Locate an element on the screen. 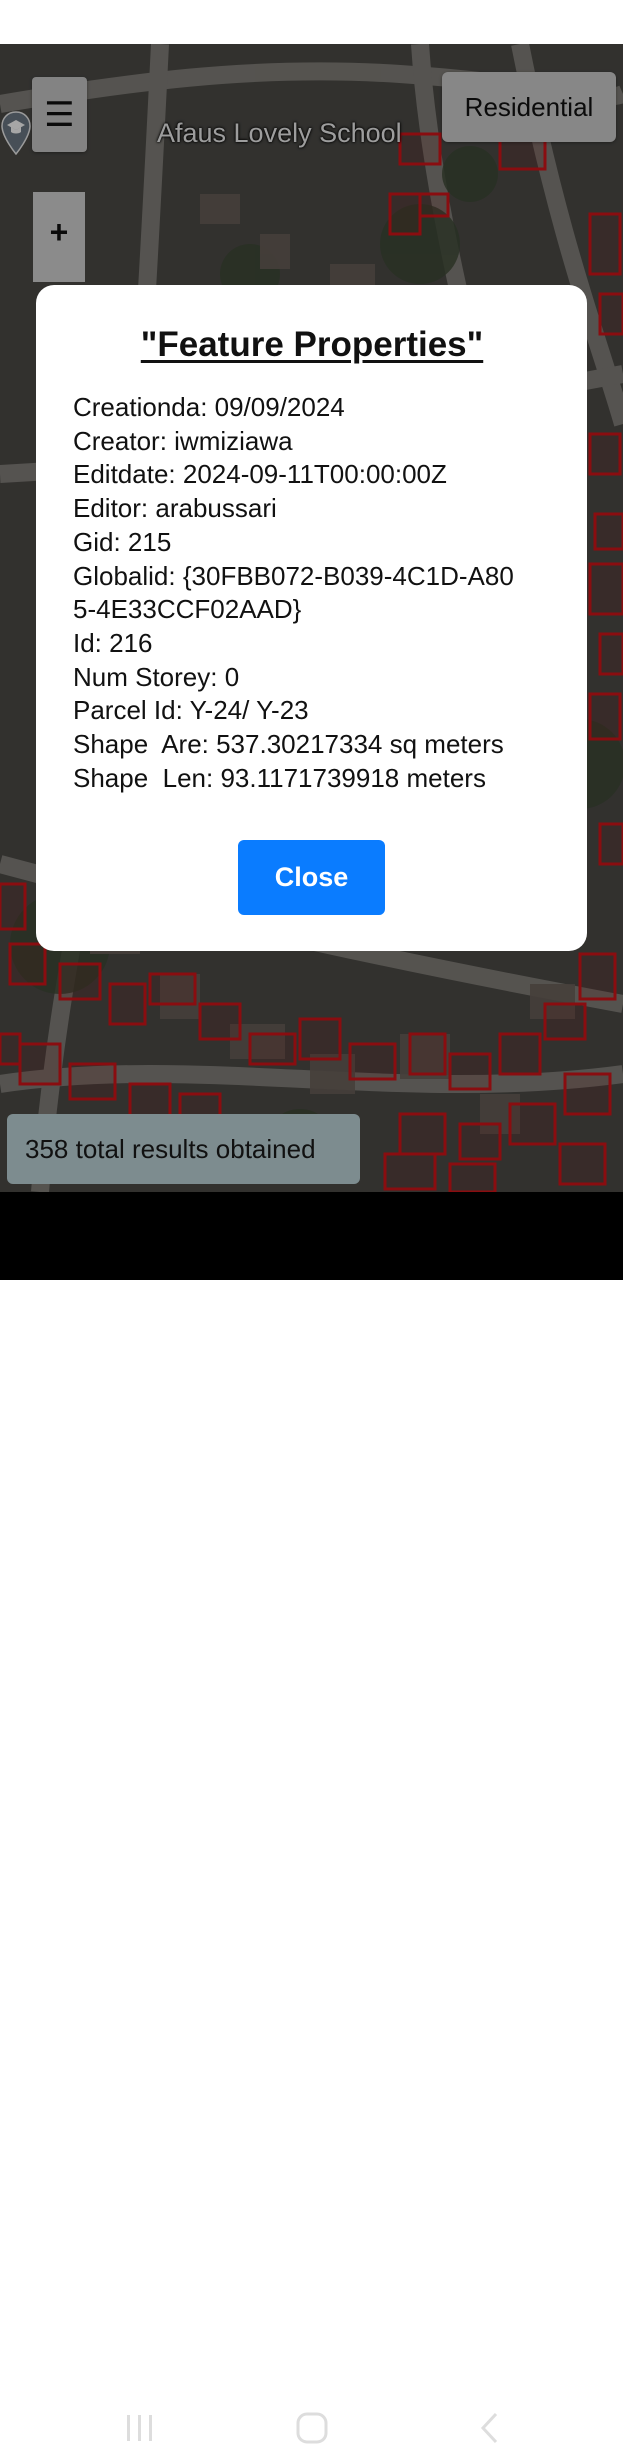 The width and height of the screenshot is (623, 2448). property-editor: Editor: arabussari is located at coordinates (175, 508).